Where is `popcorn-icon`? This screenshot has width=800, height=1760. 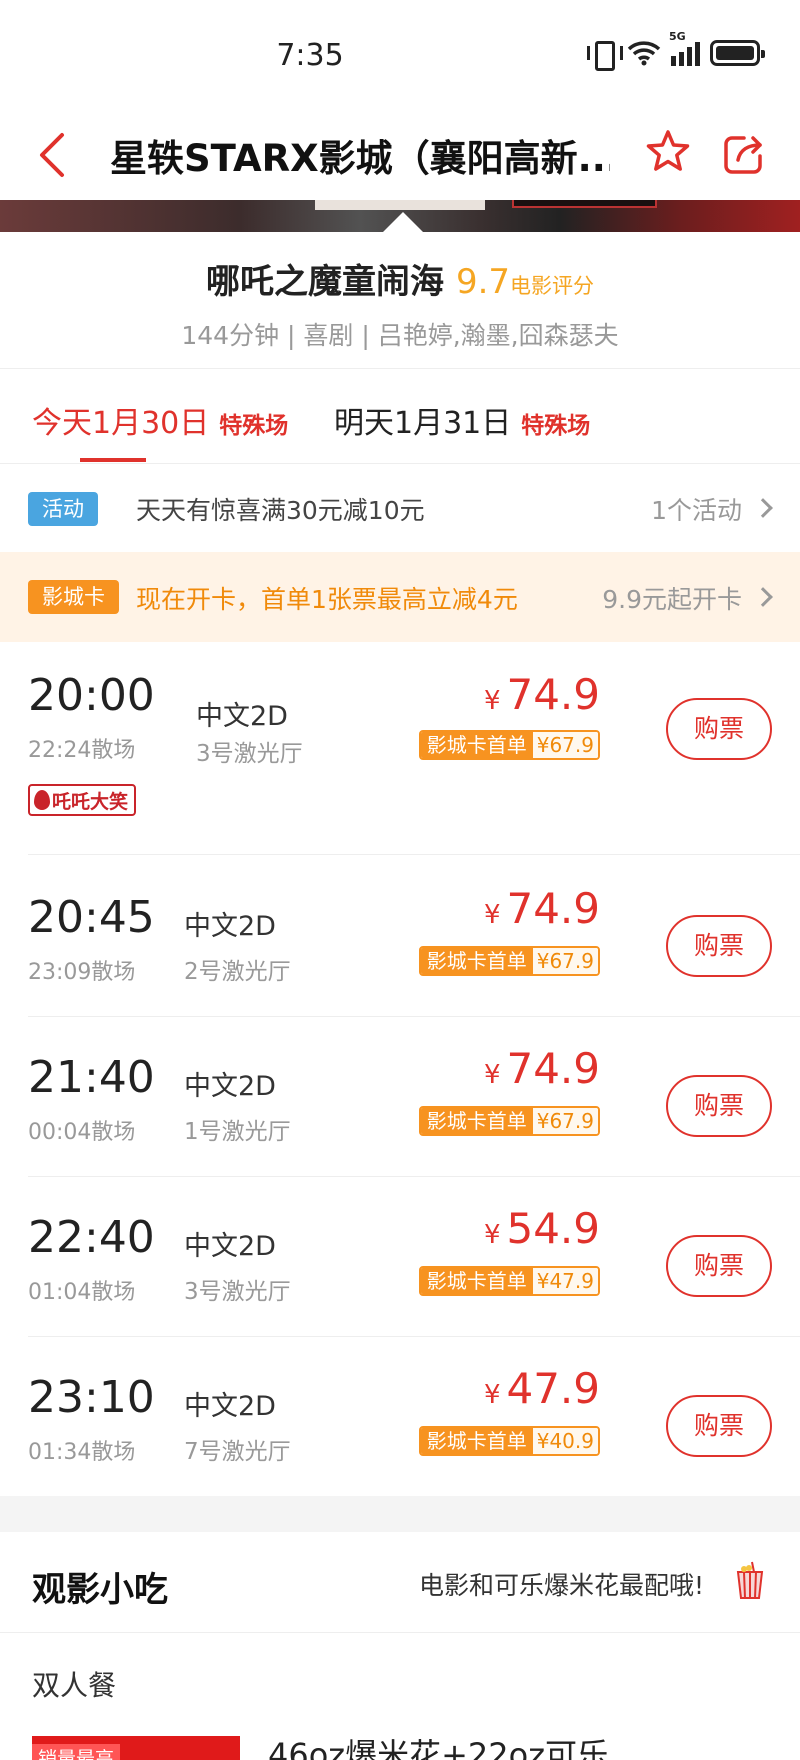
popcorn-icon is located at coordinates (750, 1580).